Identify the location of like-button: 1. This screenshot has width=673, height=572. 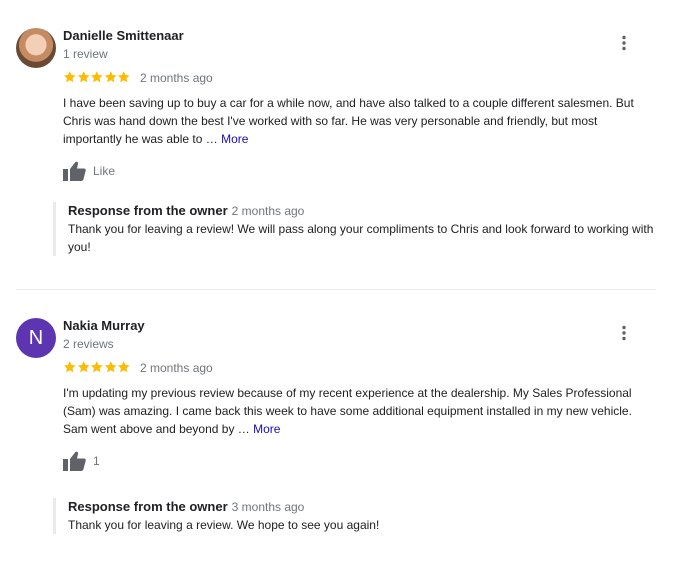
(81, 461).